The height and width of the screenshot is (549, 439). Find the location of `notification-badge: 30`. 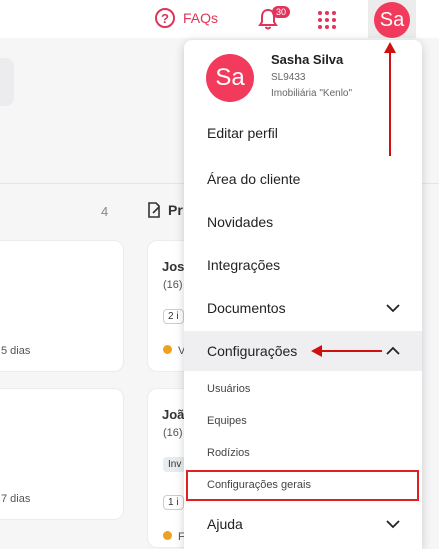

notification-badge: 30 is located at coordinates (281, 12).